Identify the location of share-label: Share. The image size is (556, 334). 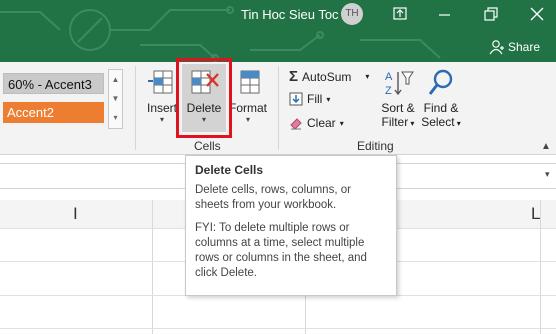
(524, 47).